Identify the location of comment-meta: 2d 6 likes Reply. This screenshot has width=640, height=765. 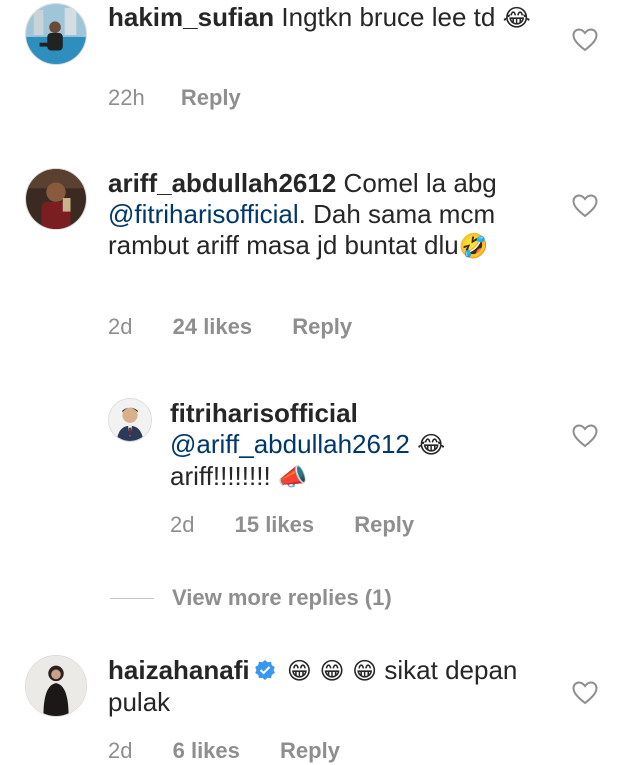
(224, 751).